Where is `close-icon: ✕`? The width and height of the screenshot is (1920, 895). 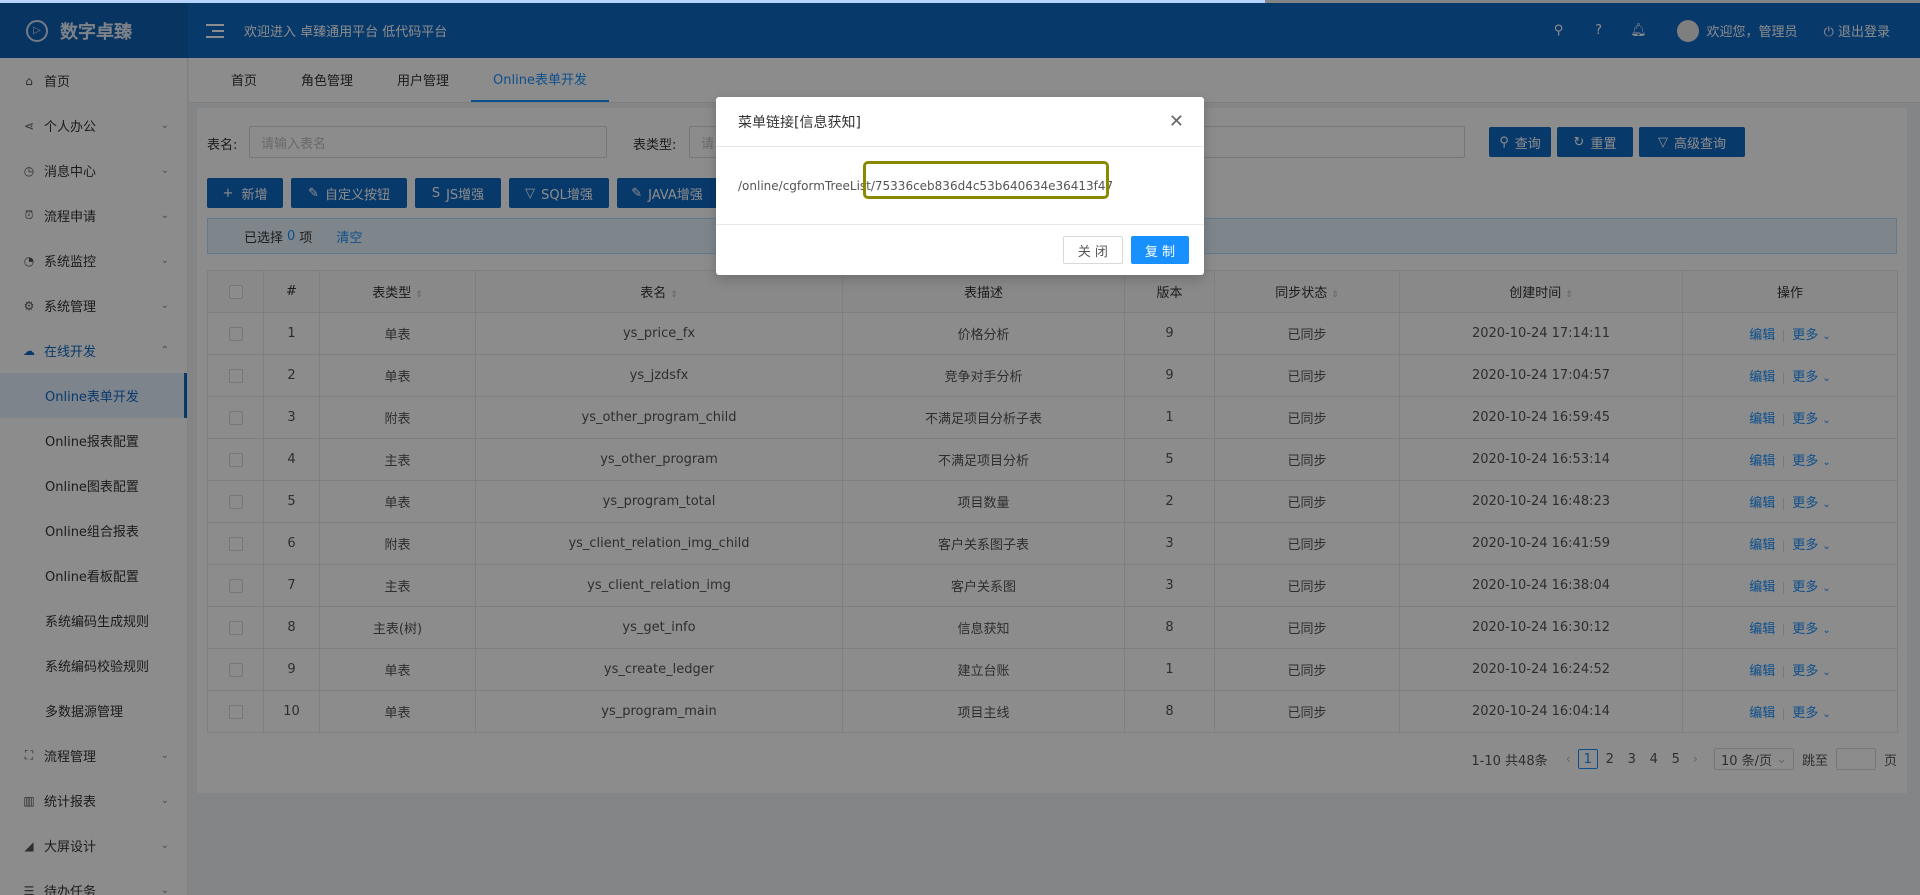
close-icon: ✕ is located at coordinates (1176, 121).